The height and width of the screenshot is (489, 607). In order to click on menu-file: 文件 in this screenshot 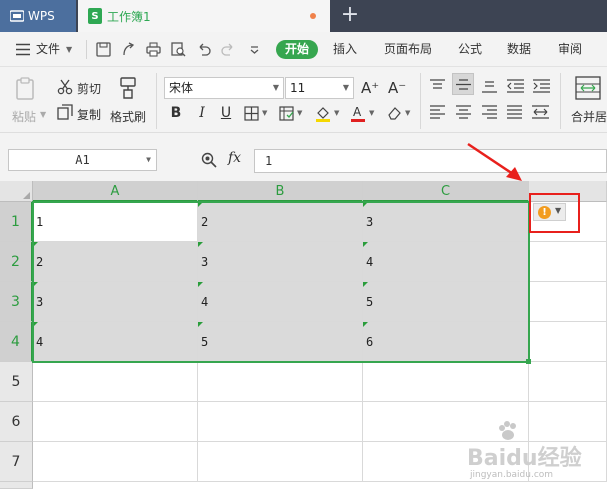, I will do `click(48, 49)`.